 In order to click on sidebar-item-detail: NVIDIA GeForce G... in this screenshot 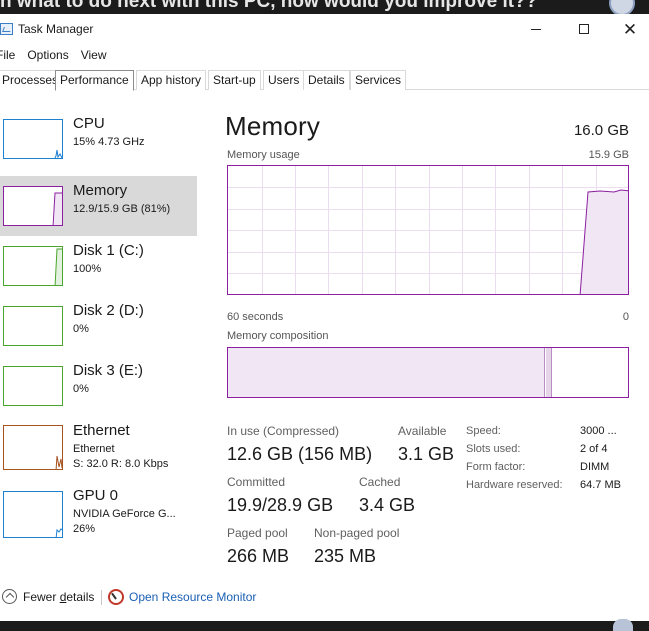, I will do `click(124, 514)`.